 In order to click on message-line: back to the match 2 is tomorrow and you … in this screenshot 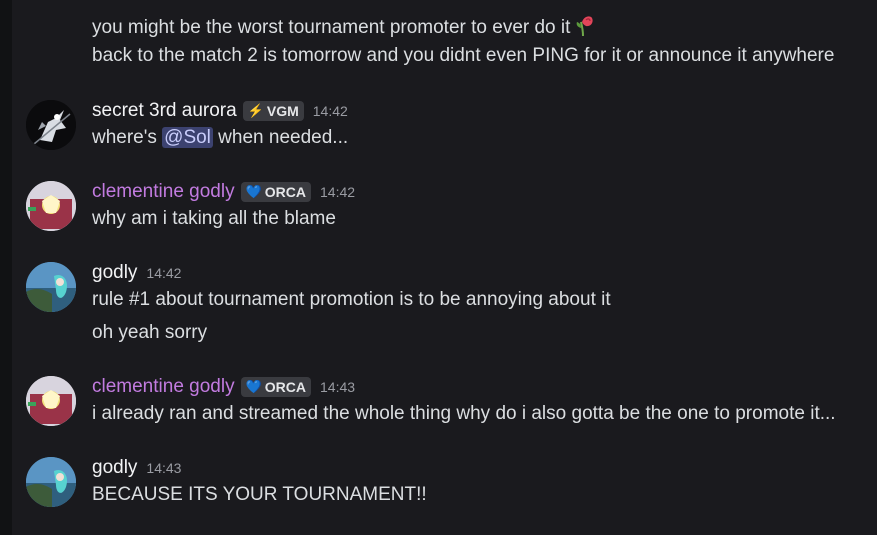, I will do `click(463, 55)`.